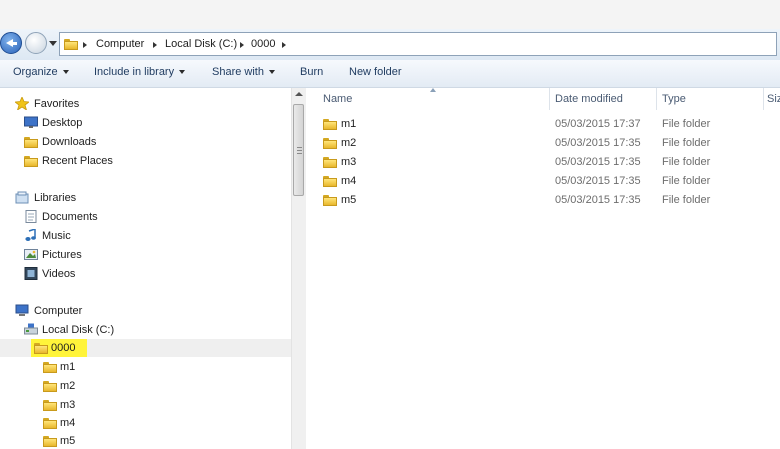  I want to click on table-row: m5 05/03/2015 17:35 File folder, so click(543, 200).